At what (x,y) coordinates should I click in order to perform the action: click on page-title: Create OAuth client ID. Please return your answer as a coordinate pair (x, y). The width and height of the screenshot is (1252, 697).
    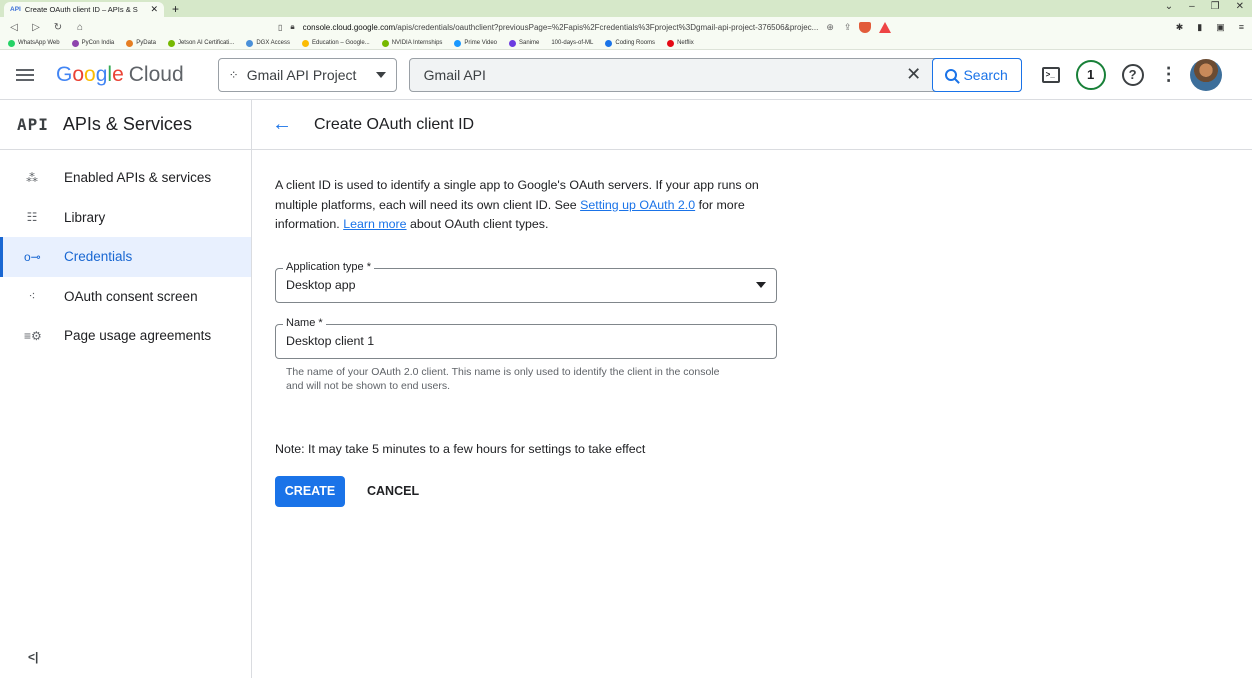
    Looking at the image, I should click on (394, 124).